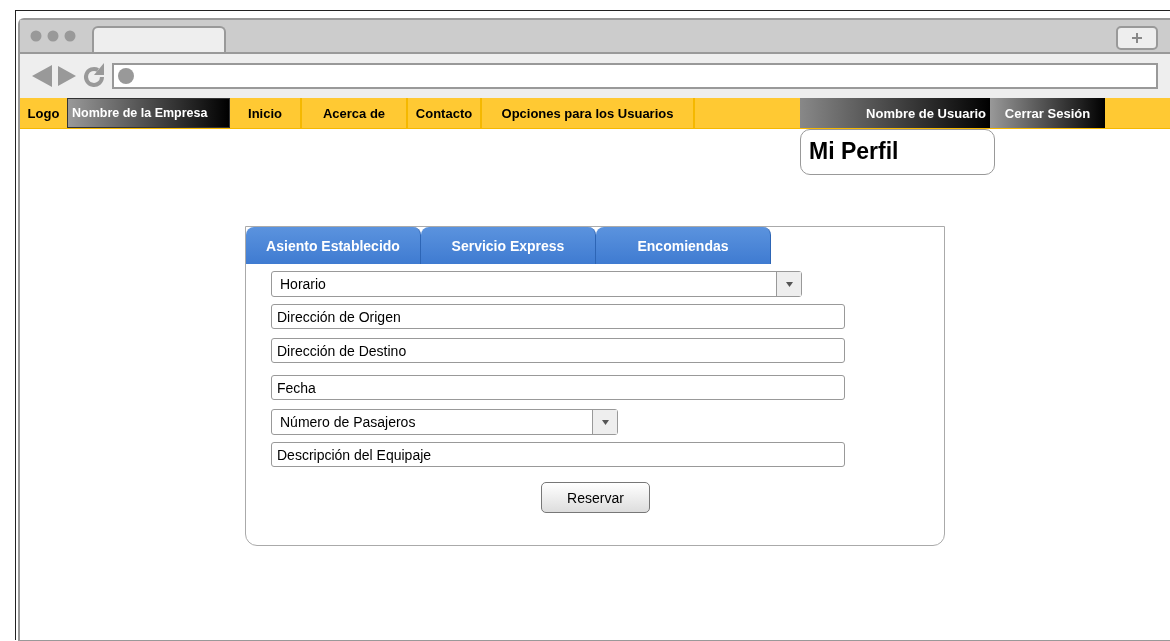 This screenshot has width=1170, height=641. What do you see at coordinates (635, 76) in the screenshot?
I see `address-bar` at bounding box center [635, 76].